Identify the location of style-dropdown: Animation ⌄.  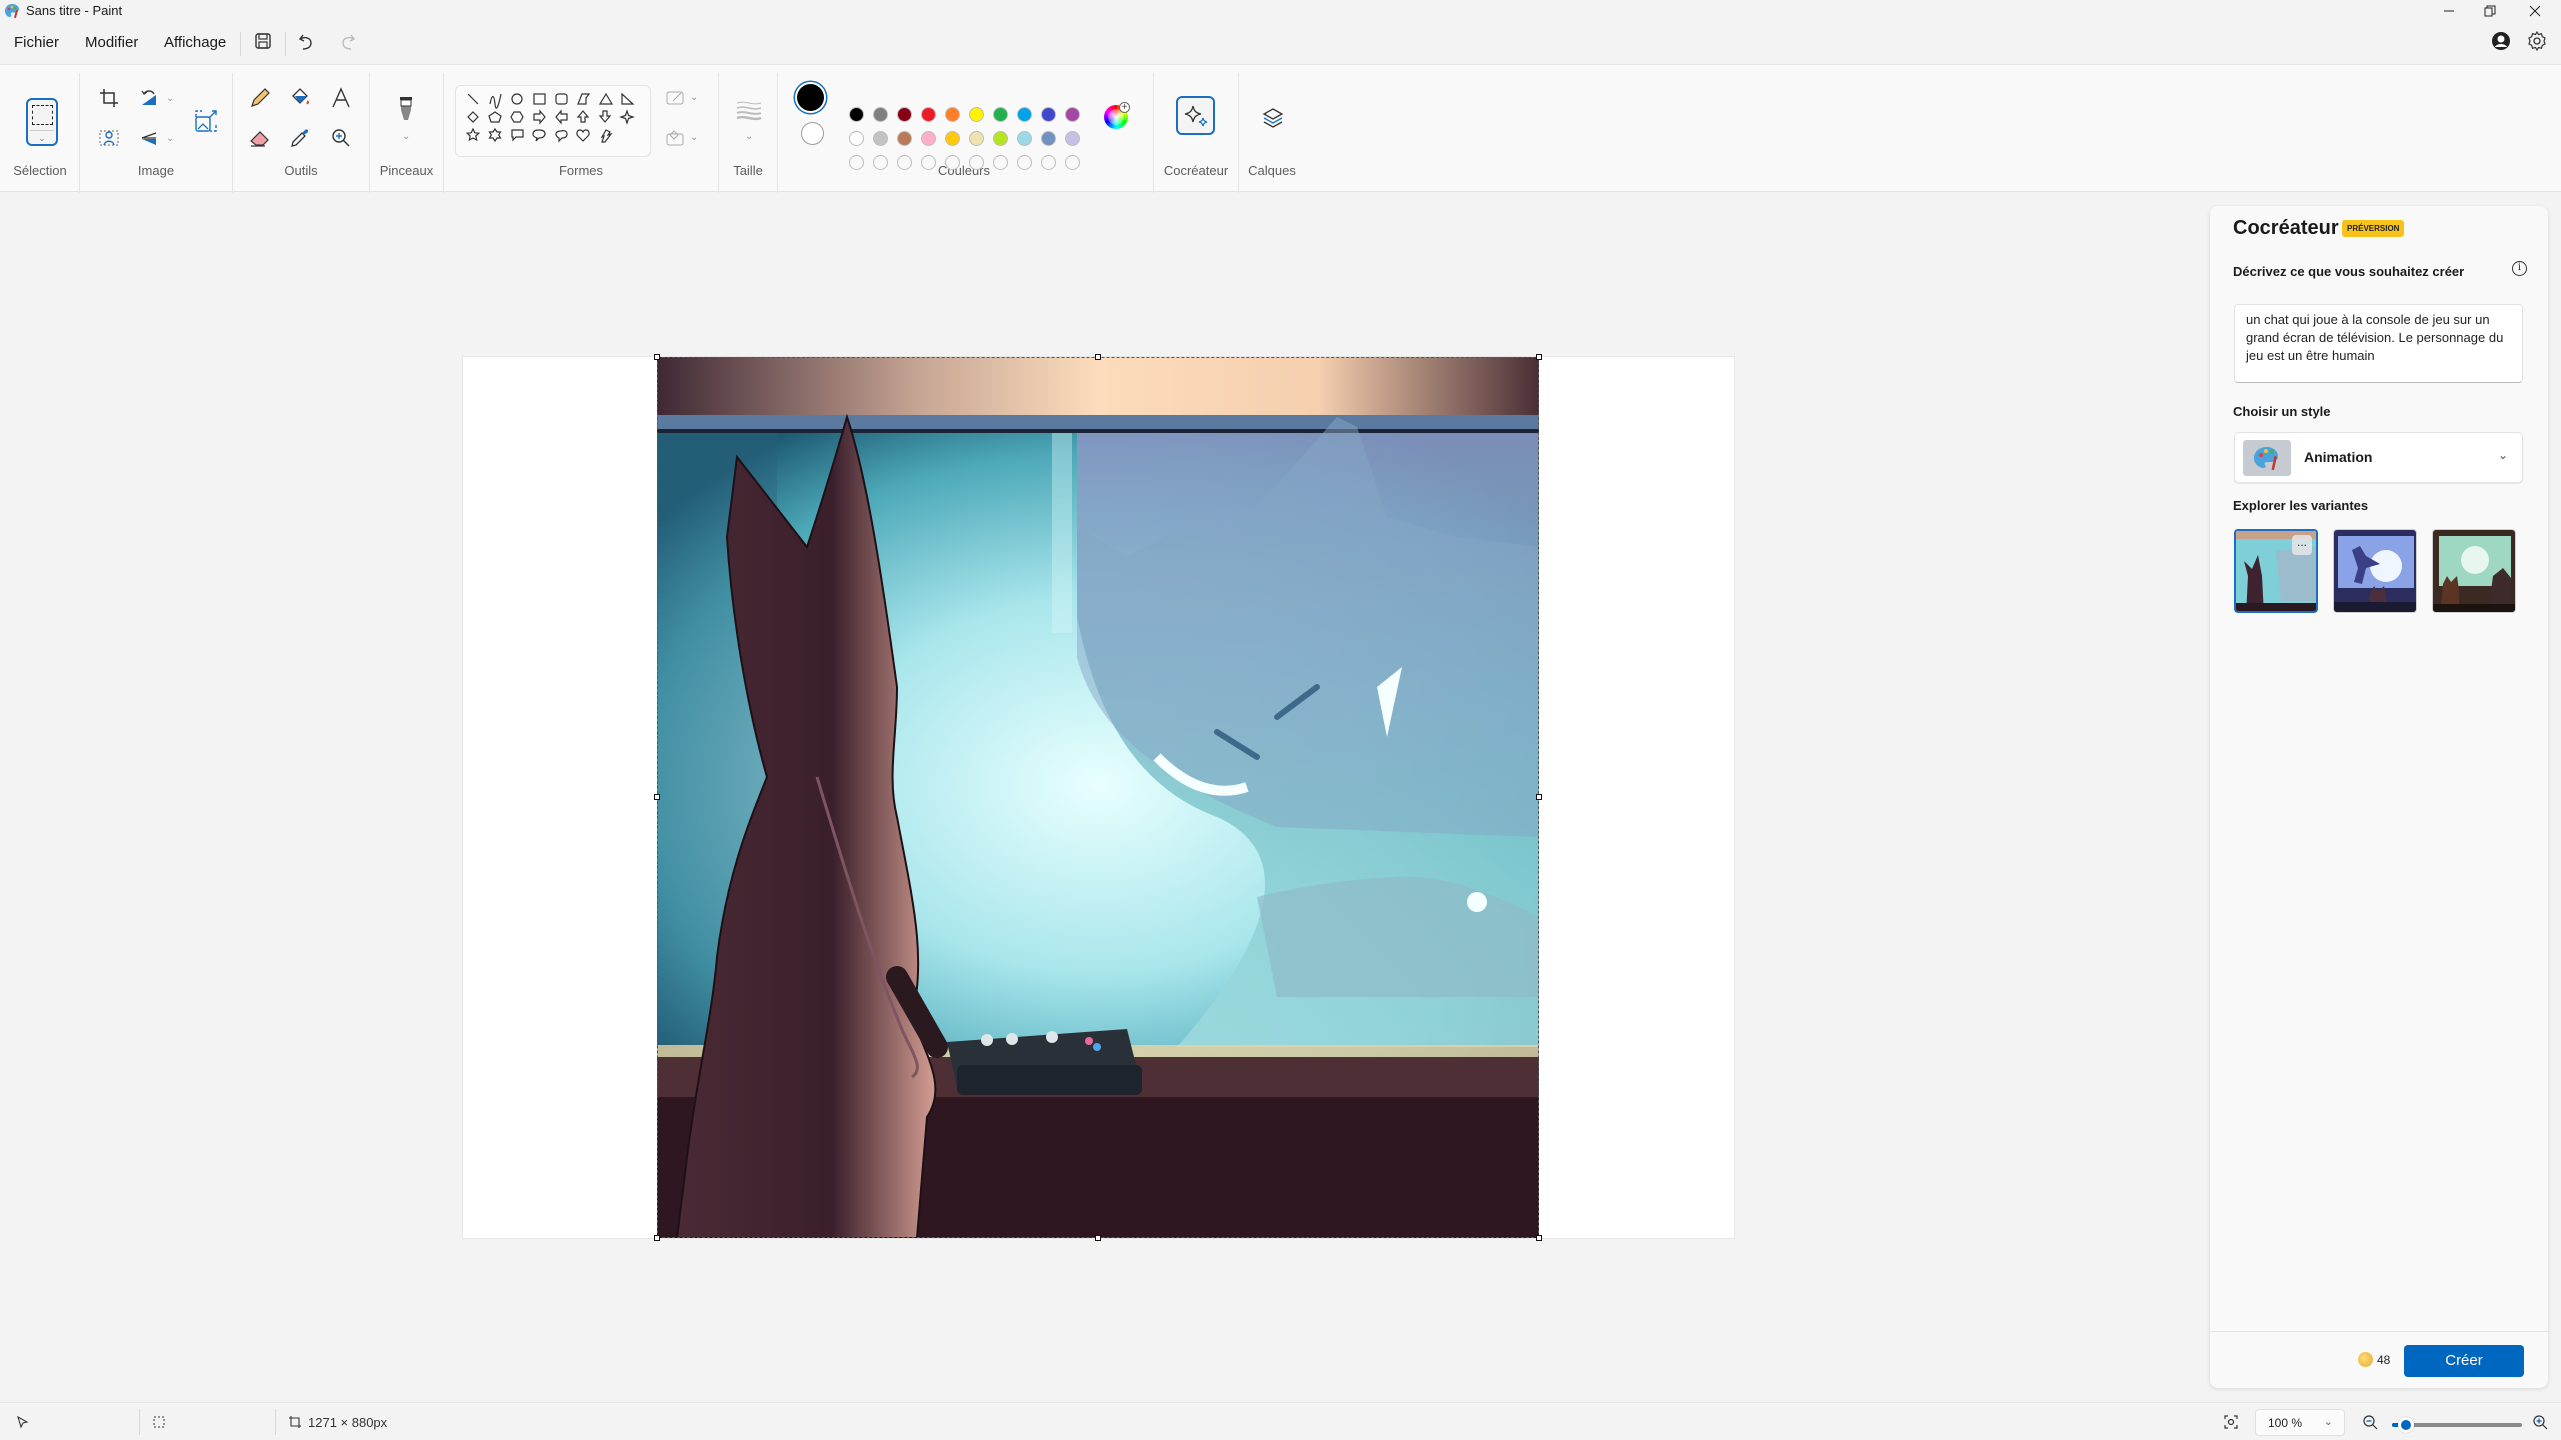
(2378, 457).